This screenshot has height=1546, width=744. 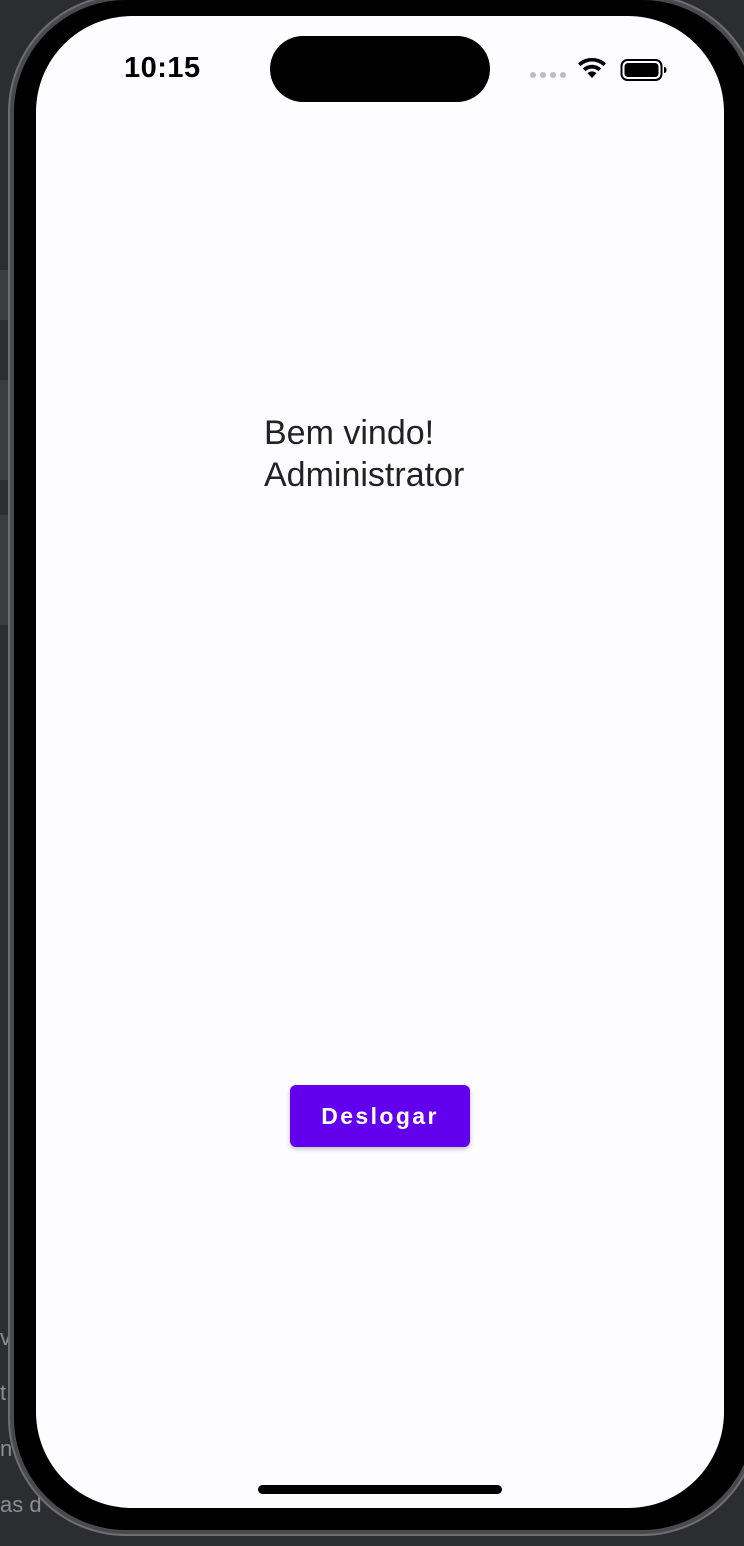 I want to click on welcome-message: Bem vindo! Administrator, so click(x=364, y=454).